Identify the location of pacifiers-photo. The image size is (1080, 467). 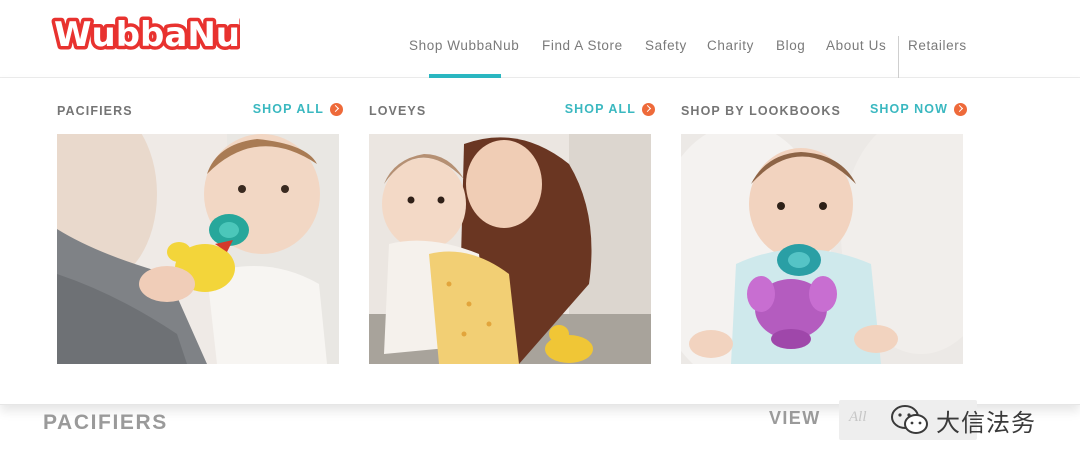
(198, 249).